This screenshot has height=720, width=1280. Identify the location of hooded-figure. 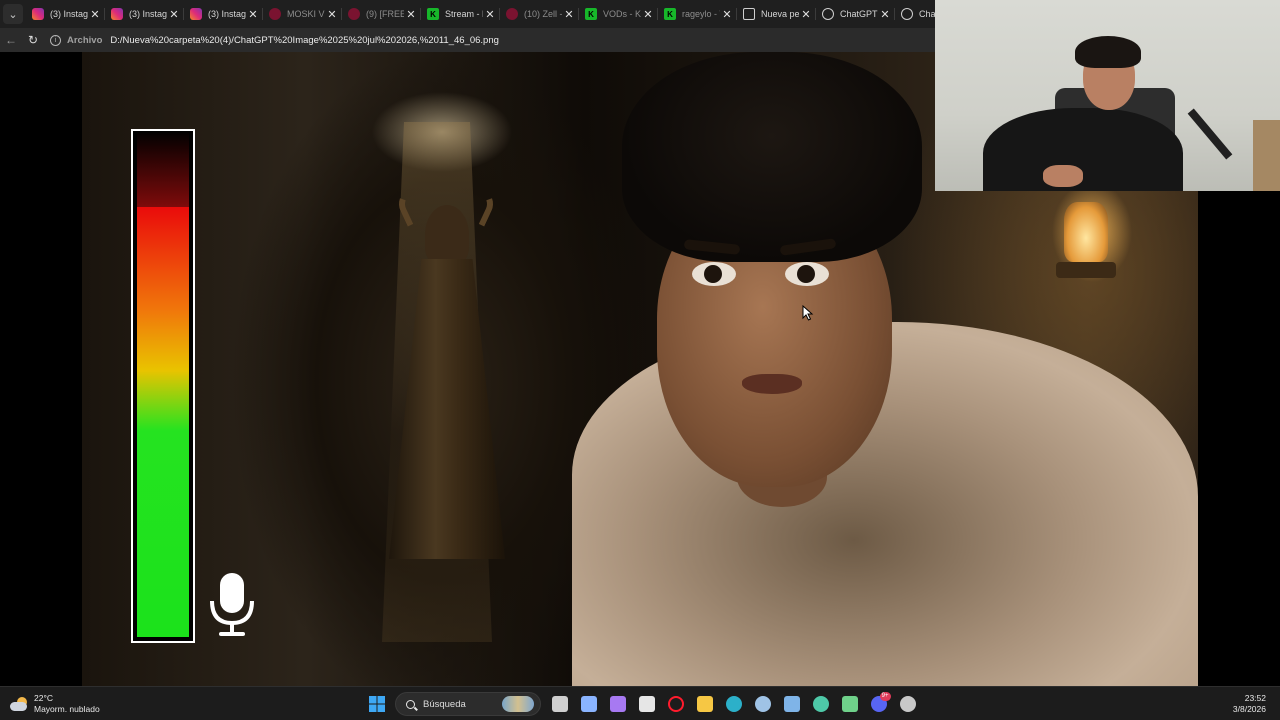
(447, 371).